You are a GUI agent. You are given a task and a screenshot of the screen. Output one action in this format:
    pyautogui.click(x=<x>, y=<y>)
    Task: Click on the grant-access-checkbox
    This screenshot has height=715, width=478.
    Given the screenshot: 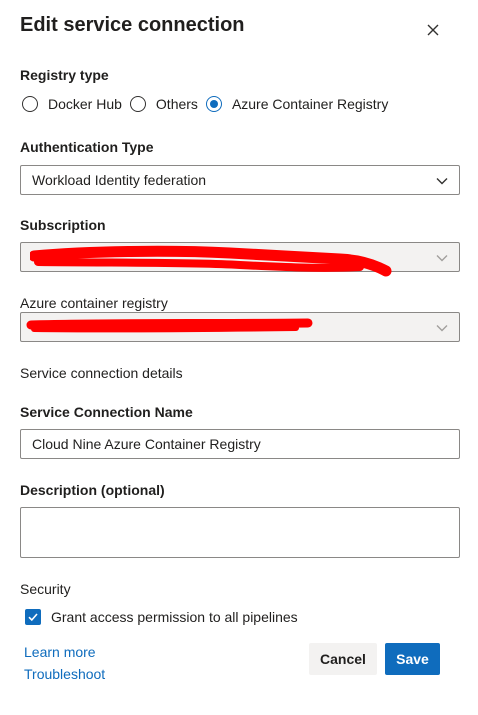 What is the action you would take?
    pyautogui.click(x=33, y=617)
    